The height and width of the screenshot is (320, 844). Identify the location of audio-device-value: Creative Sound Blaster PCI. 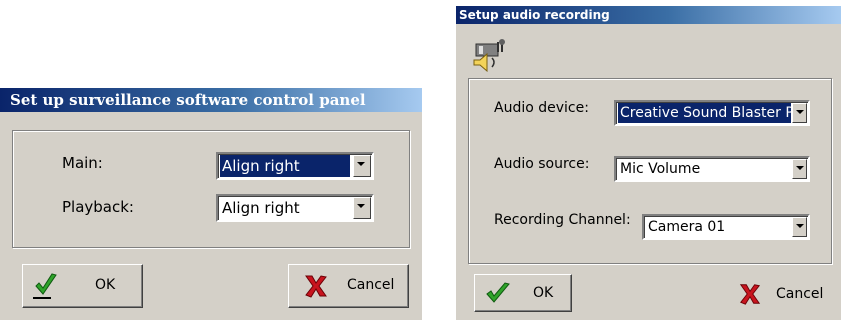
(704, 113).